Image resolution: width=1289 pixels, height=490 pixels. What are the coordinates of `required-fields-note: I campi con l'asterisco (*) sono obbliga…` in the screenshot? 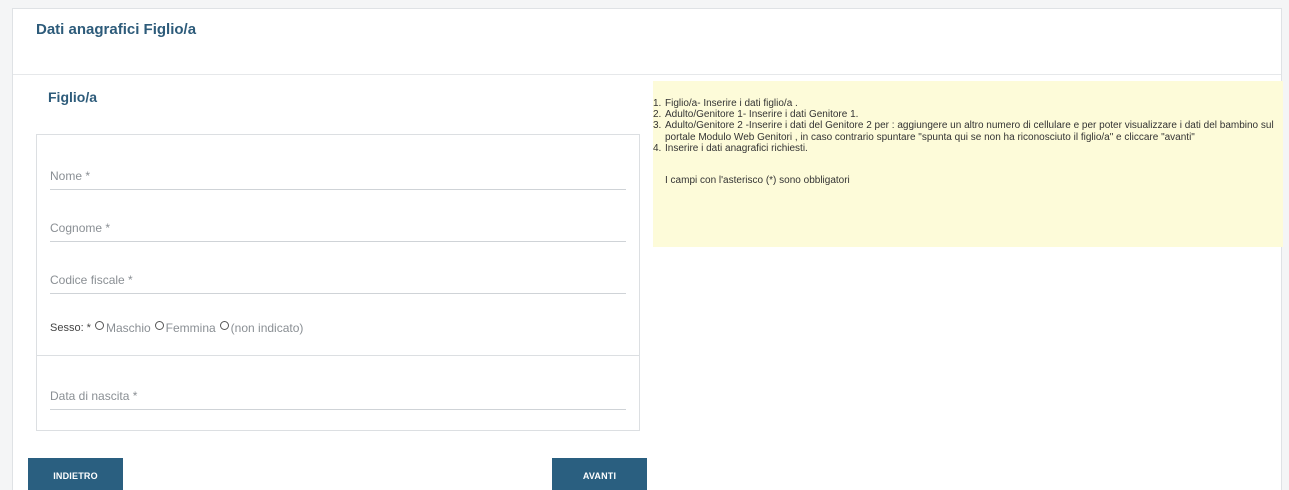 It's located at (757, 181).